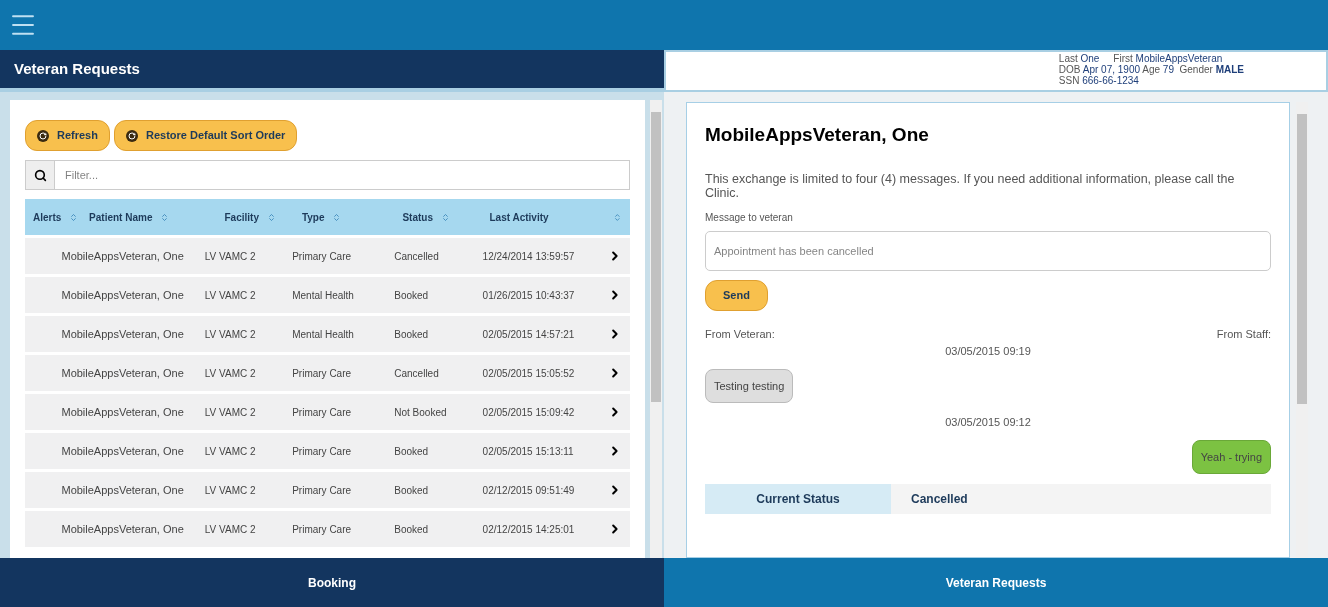 The height and width of the screenshot is (607, 1328). What do you see at coordinates (1151, 69) in the screenshot?
I see `patient-dob-line: DOB Apr 07, 1900 Age 79 Gender MALE` at bounding box center [1151, 69].